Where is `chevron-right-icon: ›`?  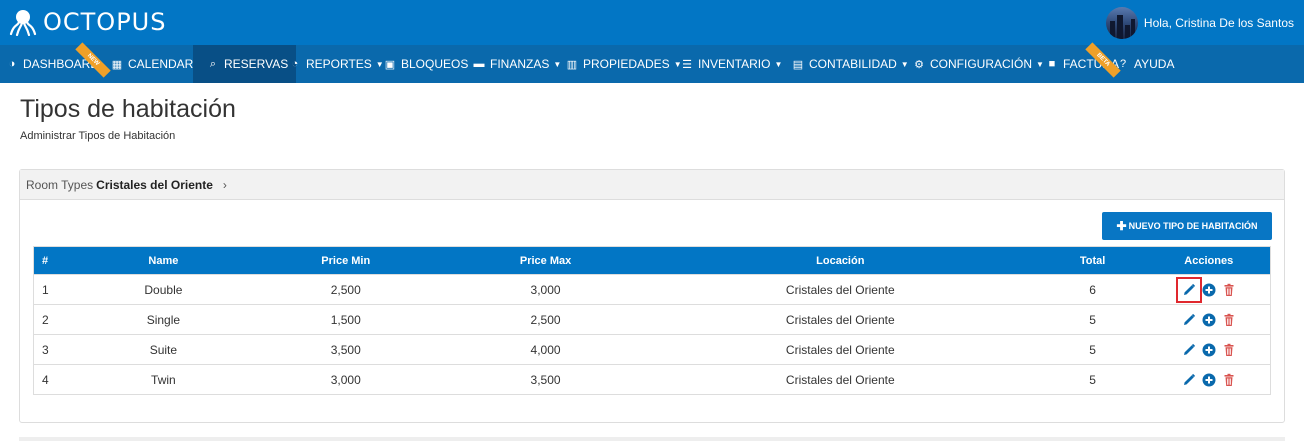 chevron-right-icon: › is located at coordinates (225, 185).